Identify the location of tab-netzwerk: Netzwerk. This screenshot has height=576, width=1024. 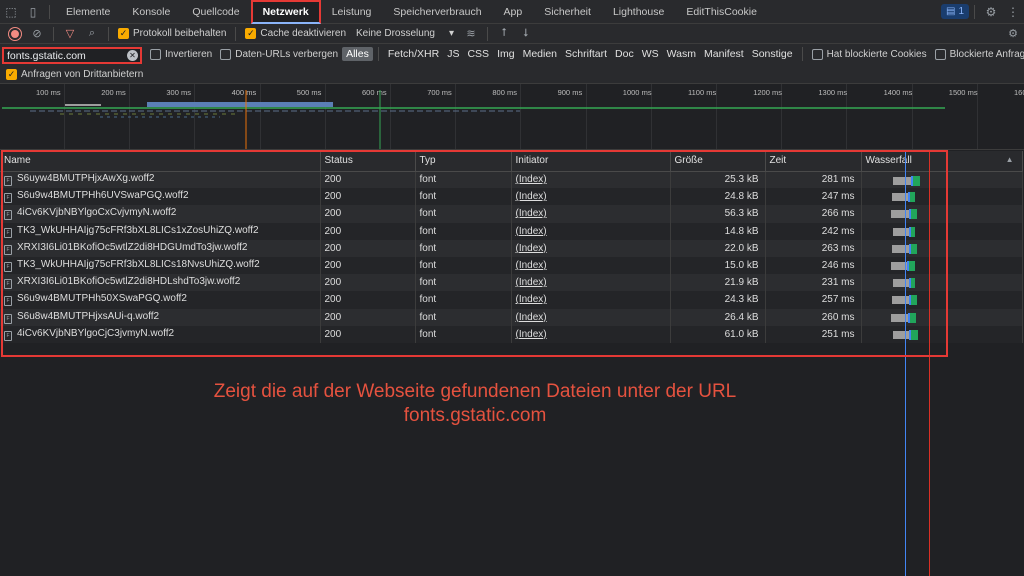
(285, 12).